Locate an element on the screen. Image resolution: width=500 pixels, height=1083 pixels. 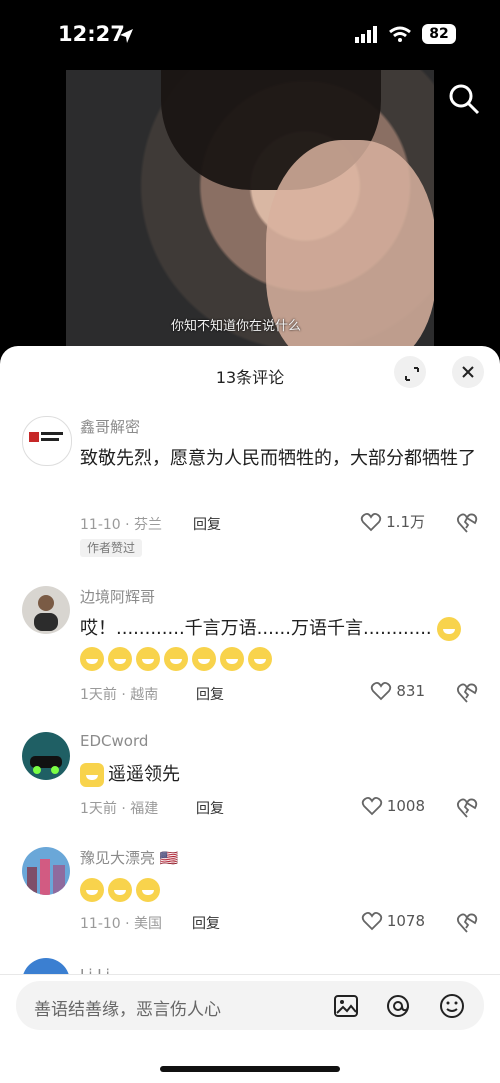
comment-meta: 1天前 · 福建 is located at coordinates (119, 809).